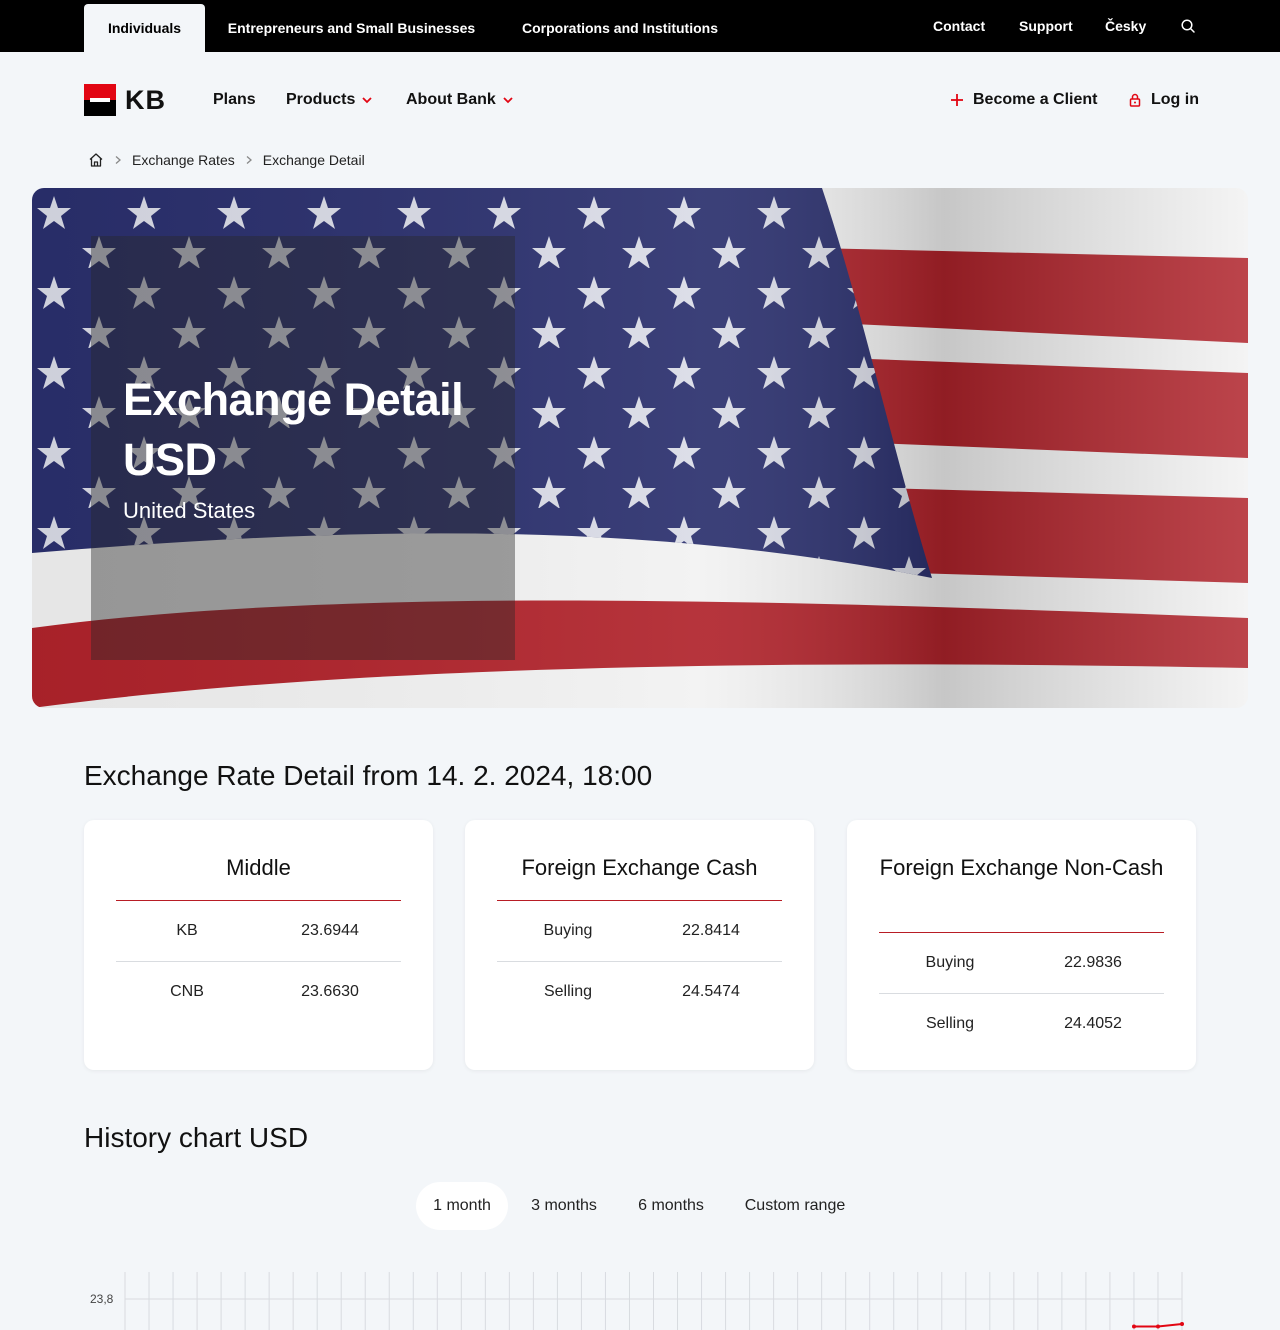 The height and width of the screenshot is (1330, 1280). I want to click on rate-card-middle: Middle KB 23.6944 CNB 23.6630, so click(258, 945).